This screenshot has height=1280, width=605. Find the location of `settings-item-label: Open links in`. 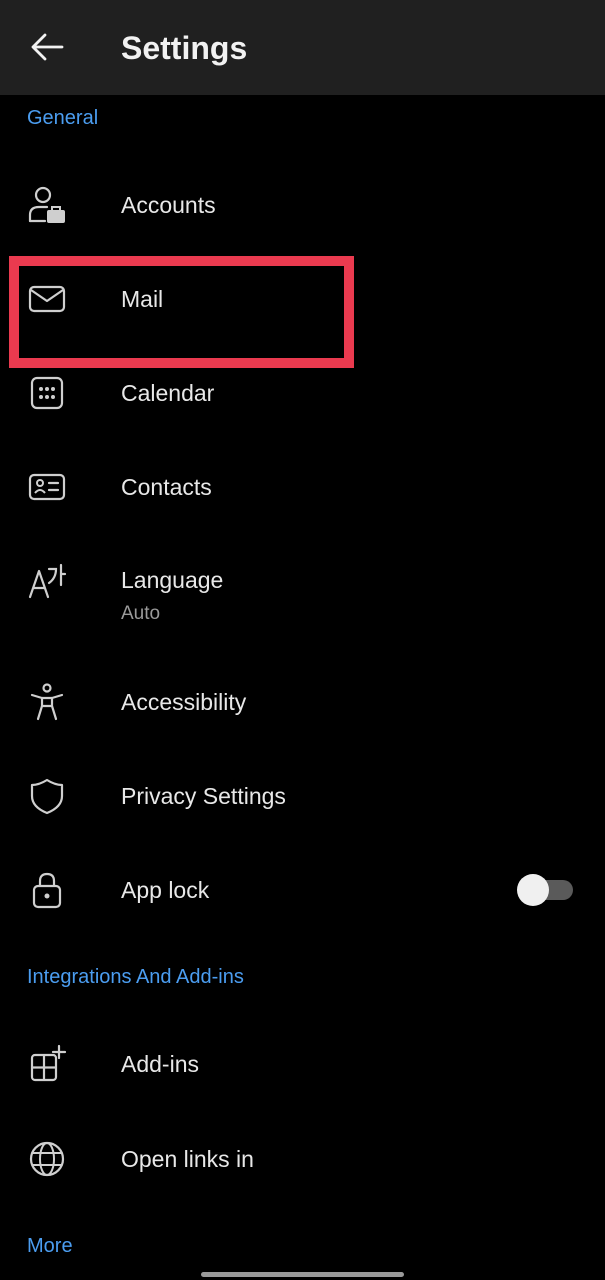

settings-item-label: Open links in is located at coordinates (187, 1159).